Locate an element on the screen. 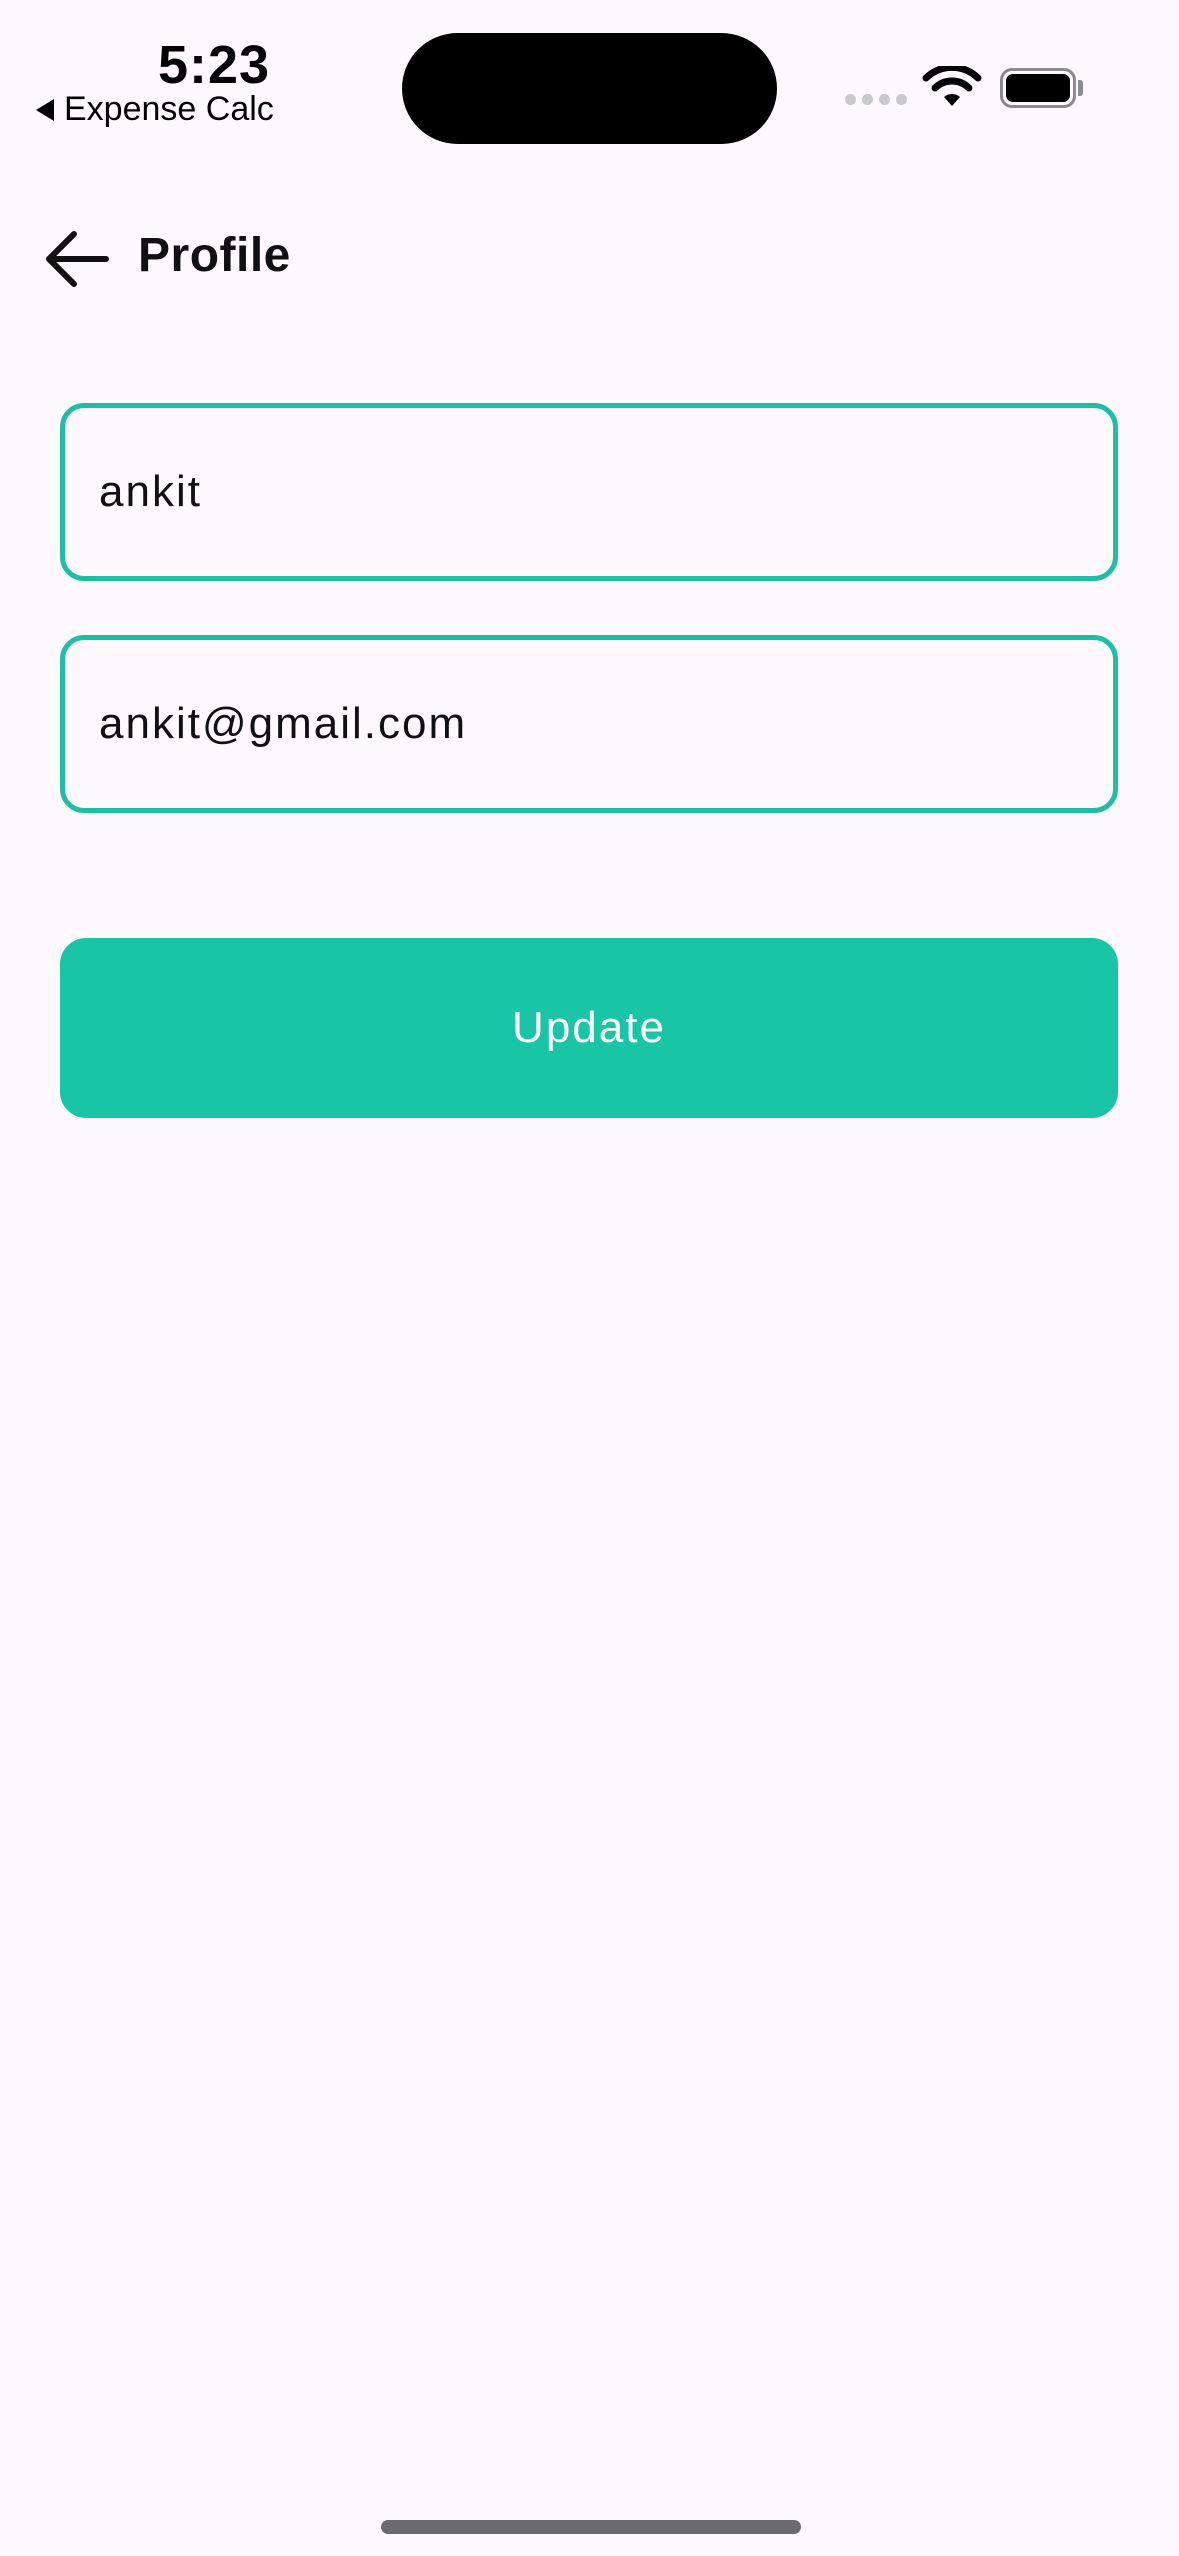 This screenshot has height=2556, width=1179. back-triangle-icon is located at coordinates (45, 109).